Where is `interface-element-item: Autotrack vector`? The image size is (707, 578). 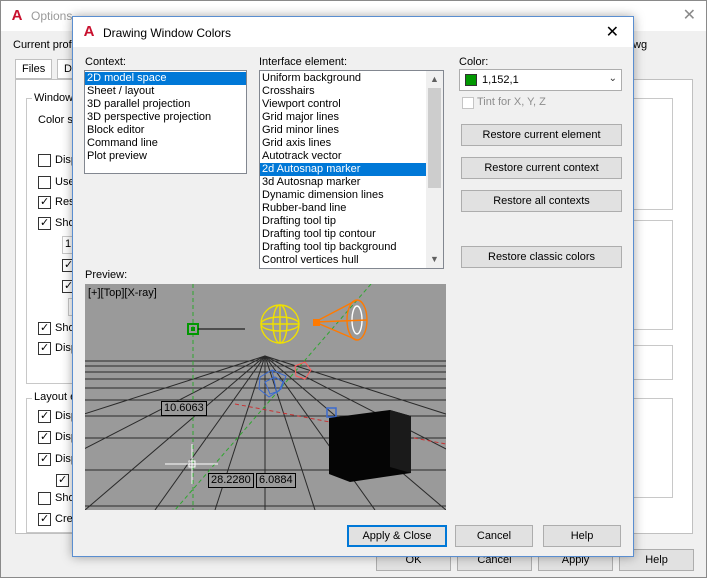
interface-element-item: Autotrack vector is located at coordinates (351, 156).